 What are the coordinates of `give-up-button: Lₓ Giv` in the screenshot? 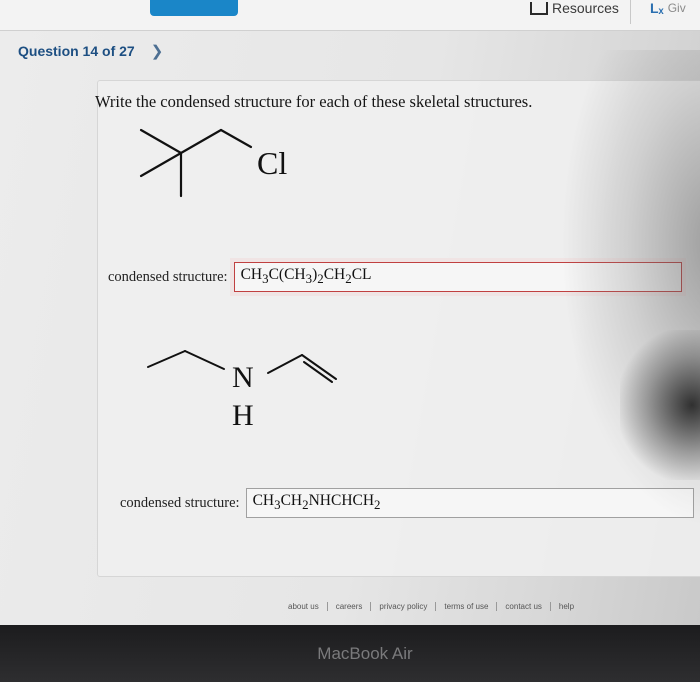 It's located at (668, 8).